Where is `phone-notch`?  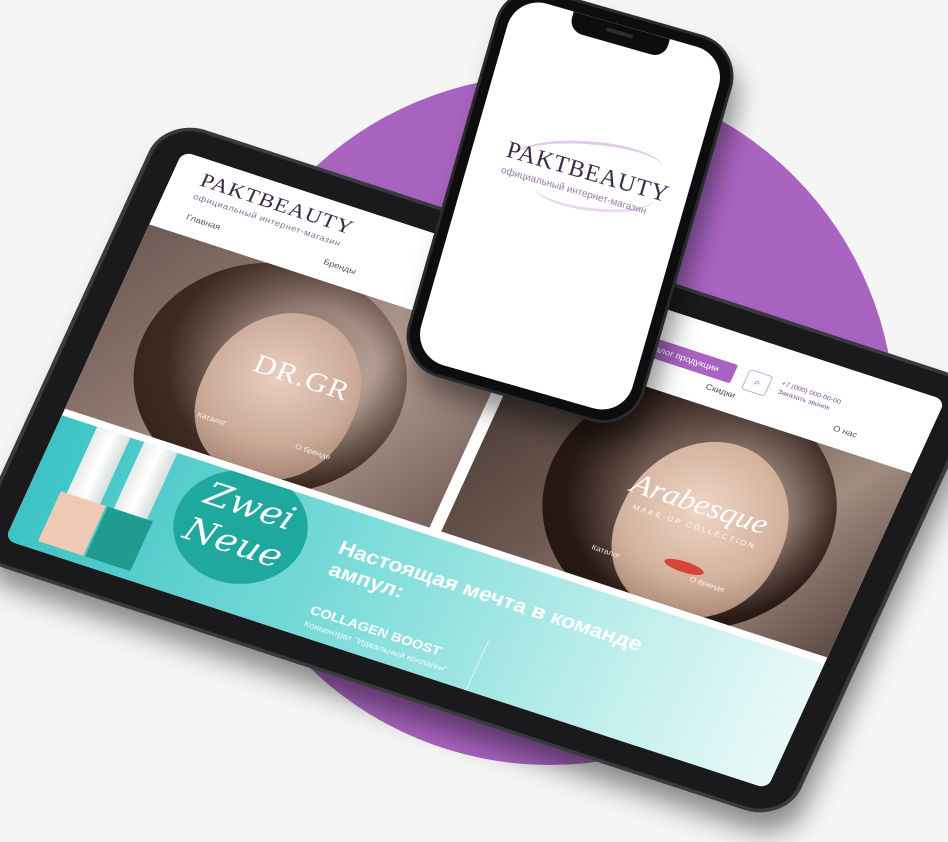 phone-notch is located at coordinates (619, 35).